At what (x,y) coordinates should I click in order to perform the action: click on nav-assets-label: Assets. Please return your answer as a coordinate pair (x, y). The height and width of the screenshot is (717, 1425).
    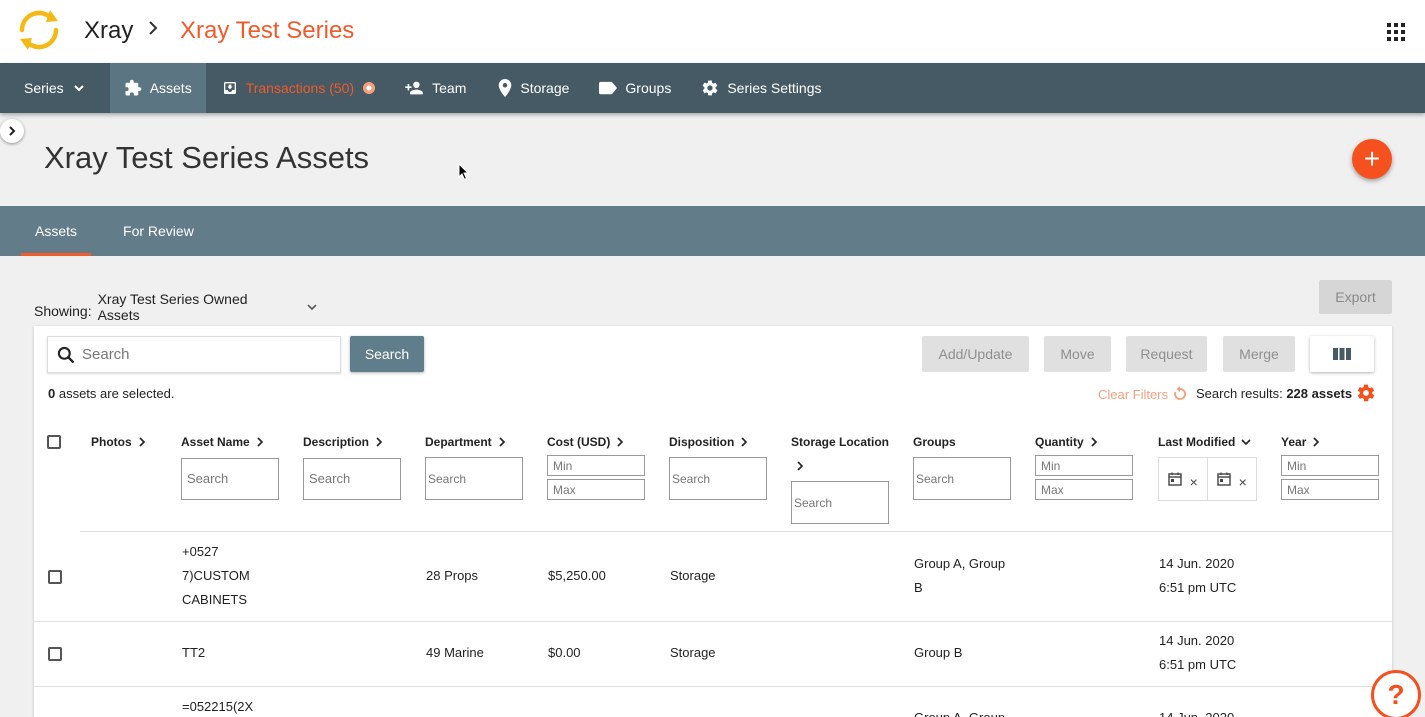
    Looking at the image, I should click on (170, 88).